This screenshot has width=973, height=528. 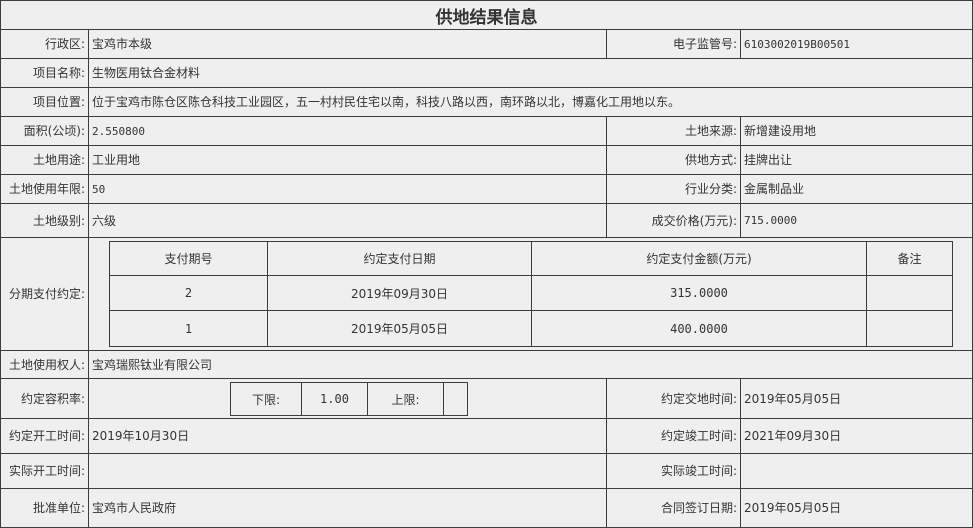 What do you see at coordinates (189, 328) in the screenshot?
I see `table-row-no: 1` at bounding box center [189, 328].